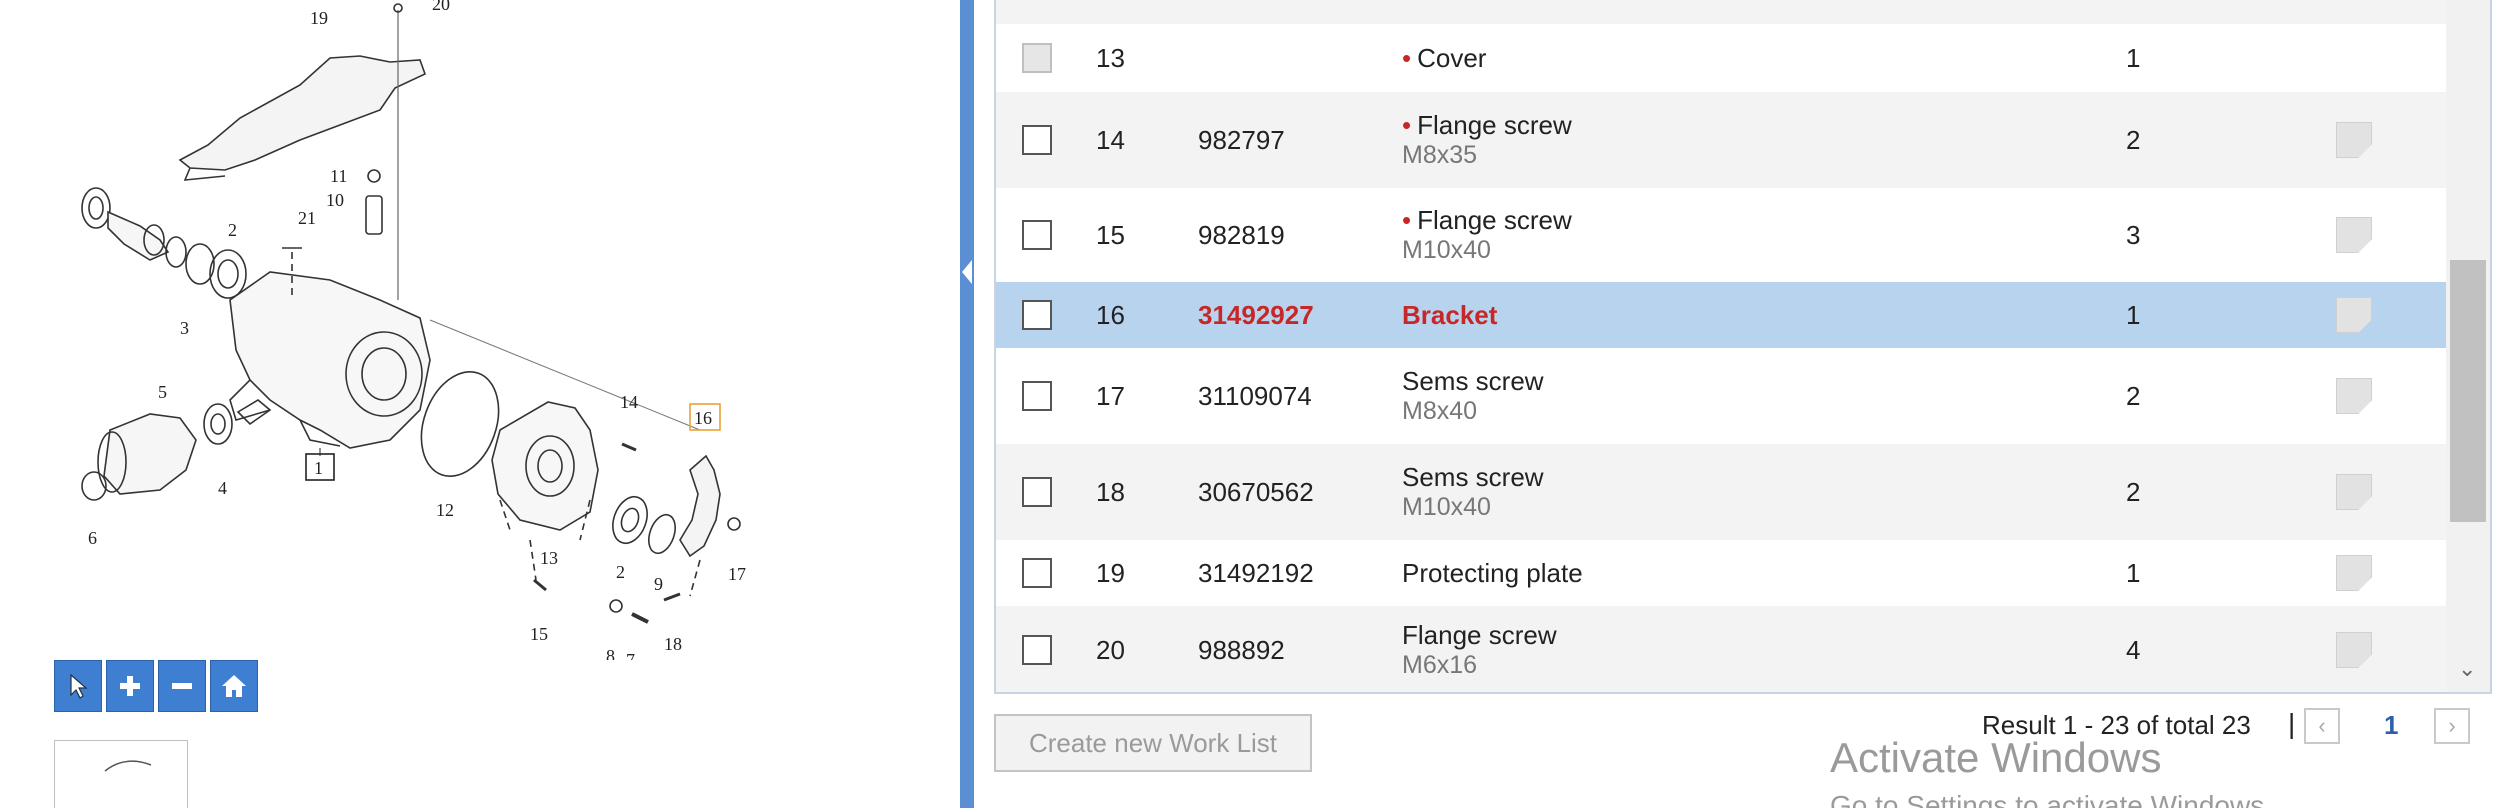  Describe the element at coordinates (630, 655) in the screenshot. I see `callout-7: 7` at that location.